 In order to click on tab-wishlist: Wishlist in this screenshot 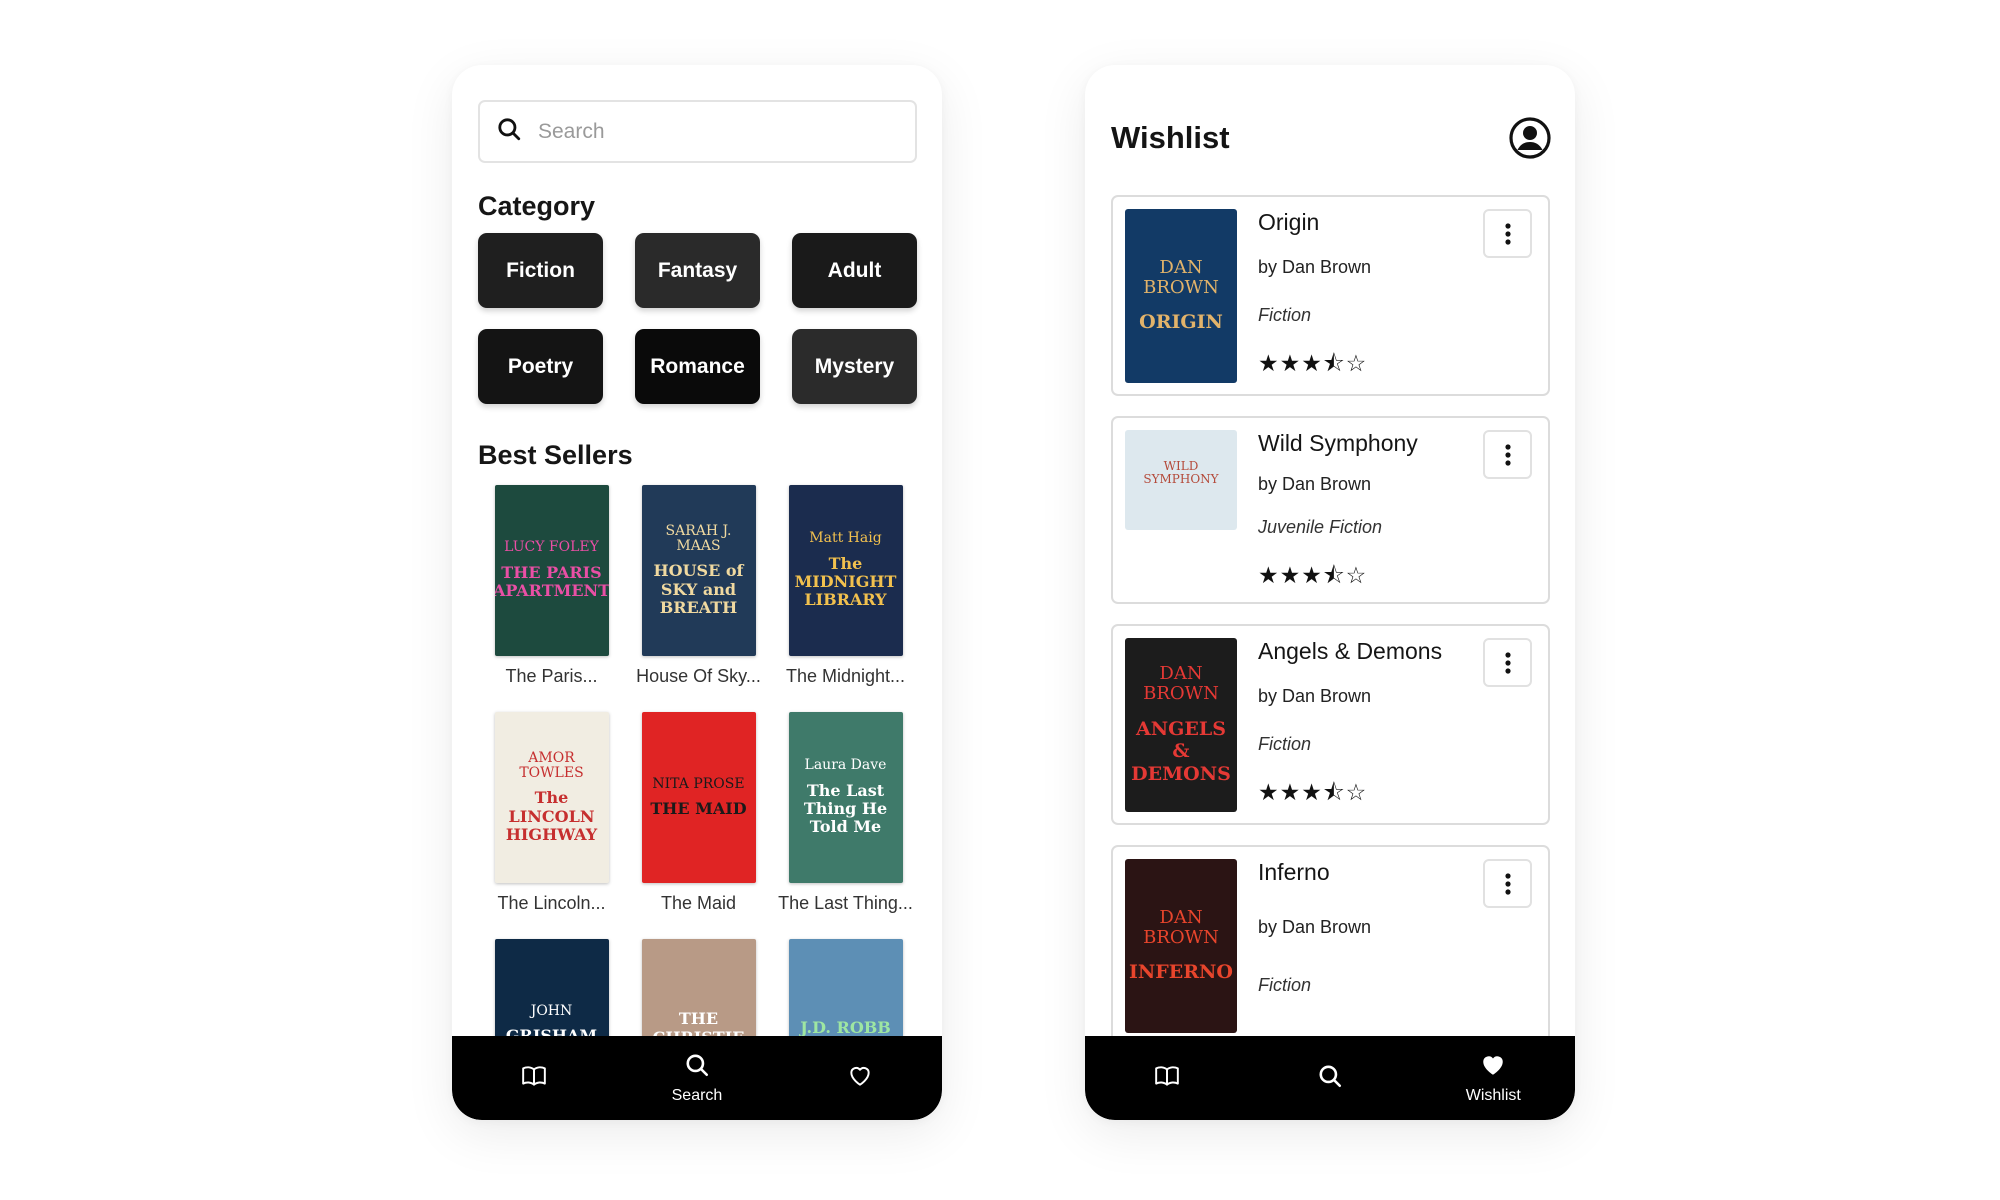, I will do `click(1493, 1078)`.